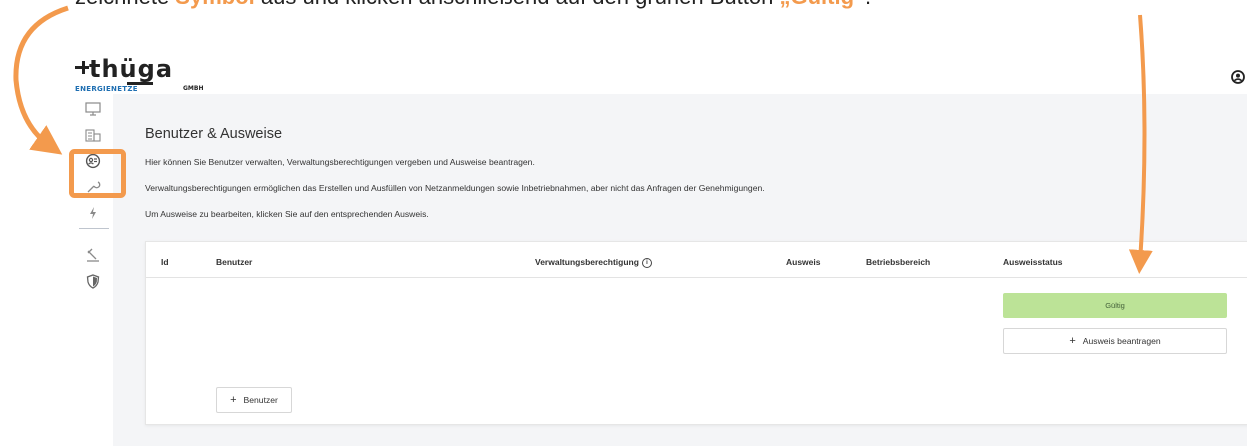  I want to click on add-user-label: Benutzer, so click(260, 400).